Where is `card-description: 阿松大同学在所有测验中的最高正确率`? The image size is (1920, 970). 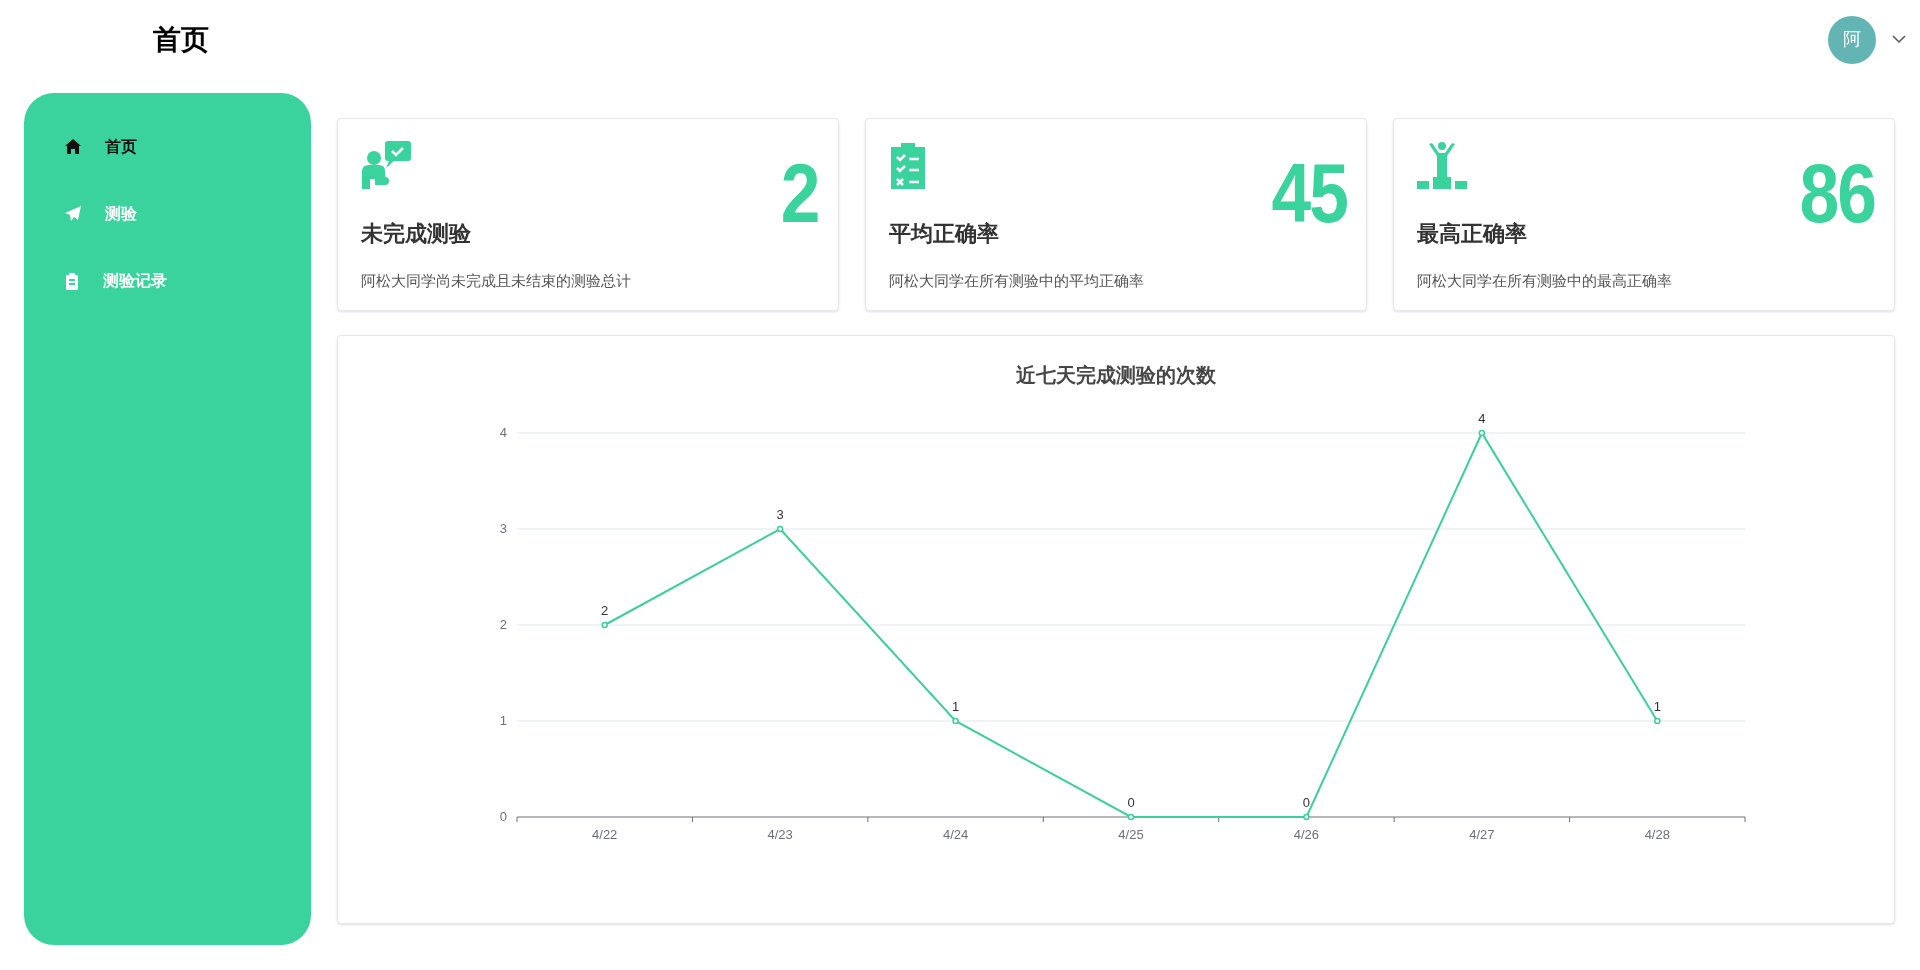
card-description: 阿松大同学在所有测验中的最高正确率 is located at coordinates (1545, 281).